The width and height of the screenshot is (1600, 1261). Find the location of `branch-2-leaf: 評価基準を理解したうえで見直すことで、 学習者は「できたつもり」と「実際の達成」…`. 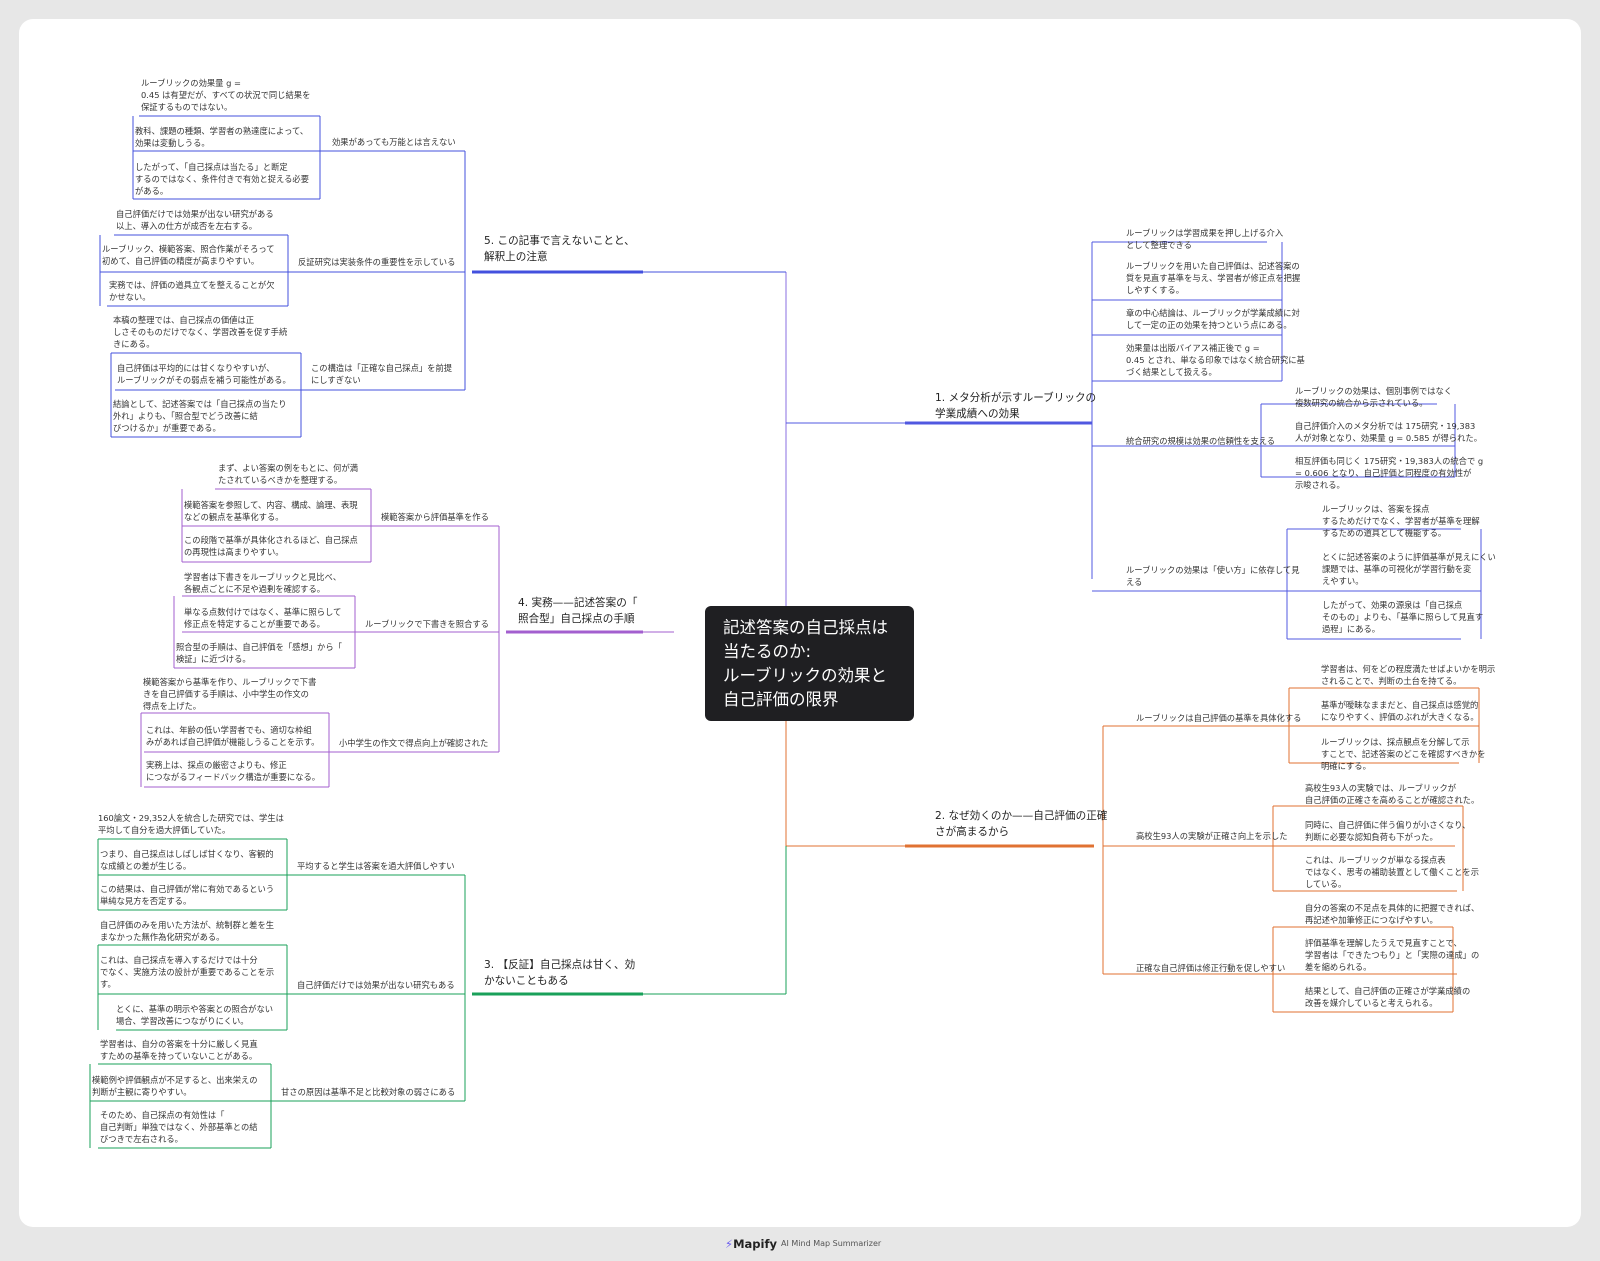

branch-2-leaf: 評価基準を理解したうえで見直すことで、 学習者は「できたつもり」と「実際の達成」… is located at coordinates (1392, 955).